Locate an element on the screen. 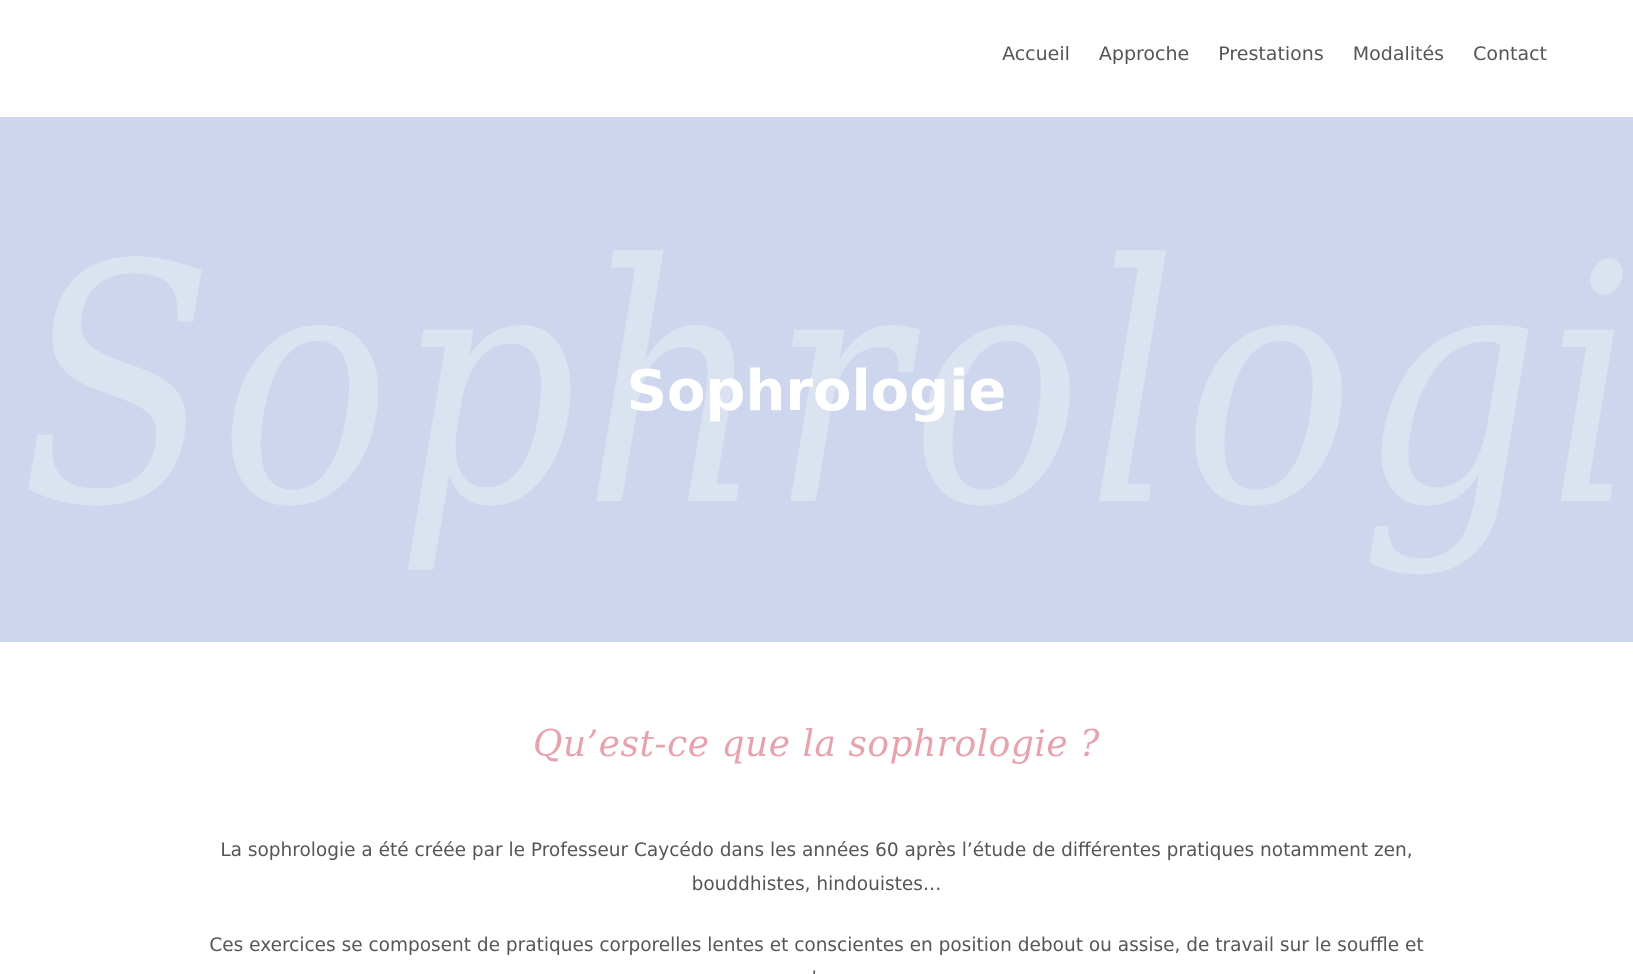 This screenshot has width=1633, height=974. nav-item-approche: Approche is located at coordinates (1144, 54).